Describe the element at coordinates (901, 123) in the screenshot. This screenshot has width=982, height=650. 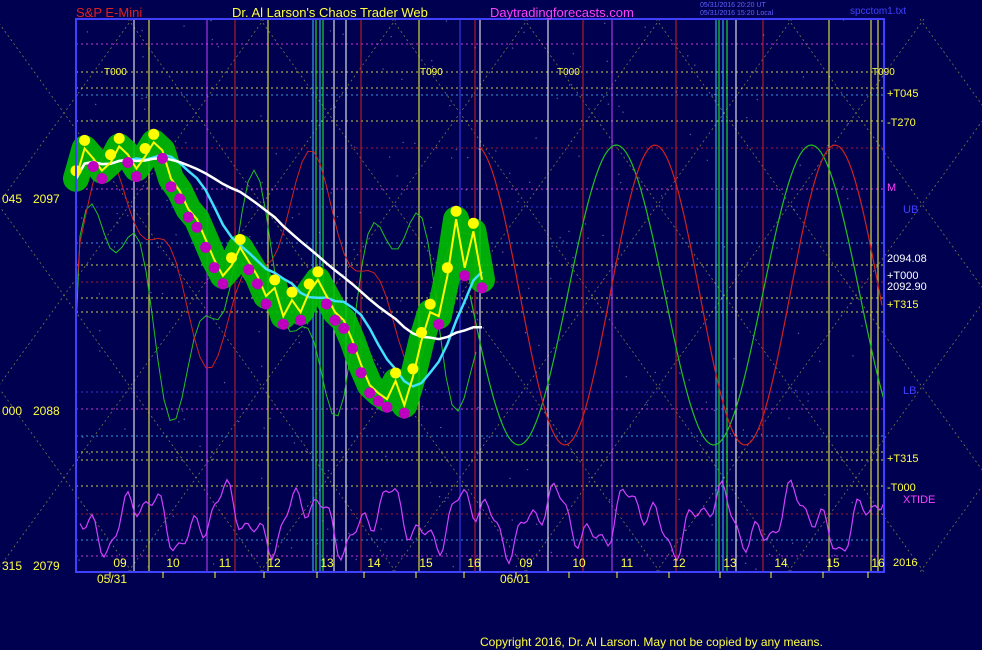
I see `right-label-t270: -T270` at that location.